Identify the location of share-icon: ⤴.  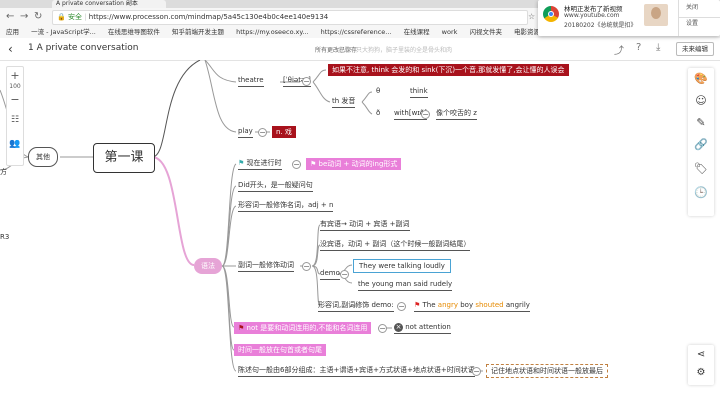
(619, 49).